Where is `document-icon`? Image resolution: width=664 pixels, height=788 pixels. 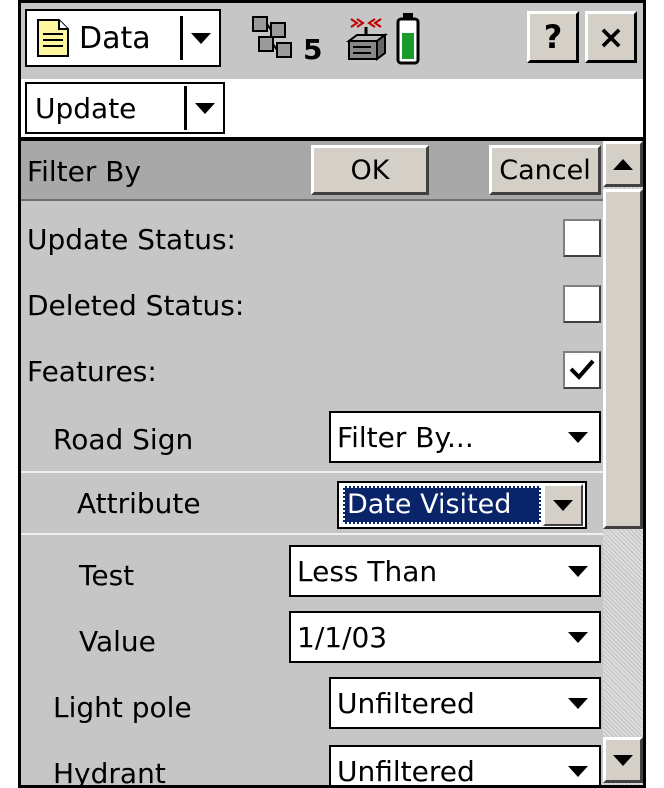 document-icon is located at coordinates (53, 38).